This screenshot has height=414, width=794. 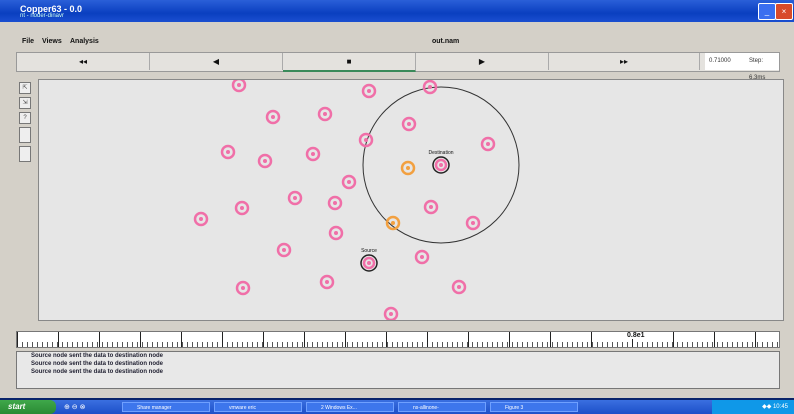 What do you see at coordinates (28, 41) in the screenshot?
I see `menu-file: File` at bounding box center [28, 41].